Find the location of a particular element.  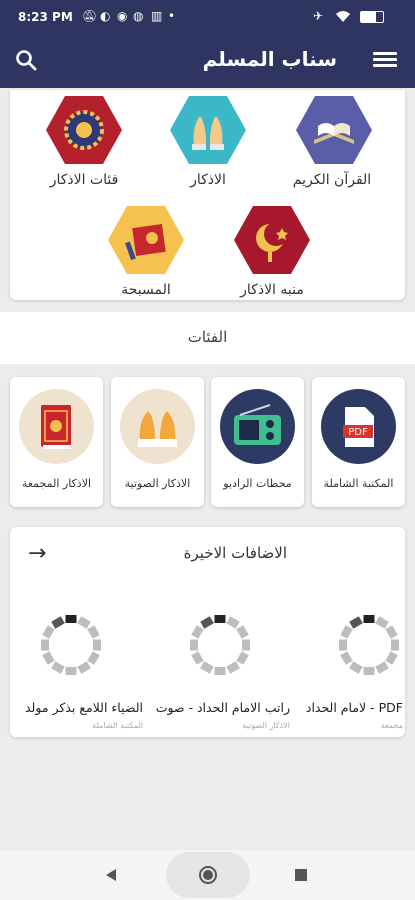

category-collected-adhkar: الاذكار المجمعة is located at coordinates (56, 442).